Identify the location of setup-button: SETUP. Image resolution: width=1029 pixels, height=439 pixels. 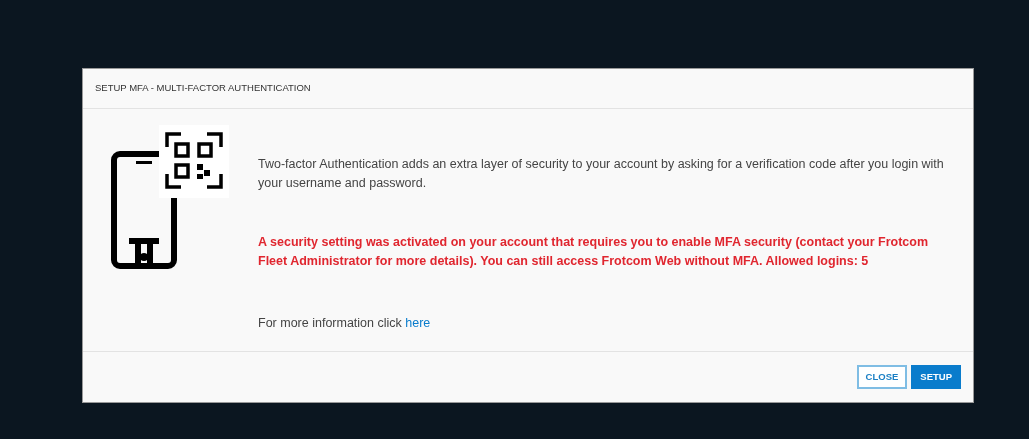
(936, 377).